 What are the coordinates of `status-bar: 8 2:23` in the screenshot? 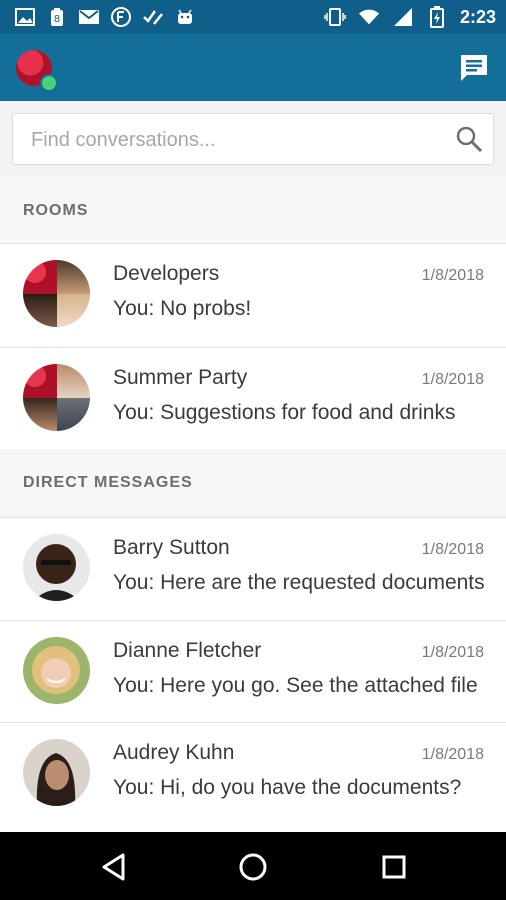 It's located at (253, 17).